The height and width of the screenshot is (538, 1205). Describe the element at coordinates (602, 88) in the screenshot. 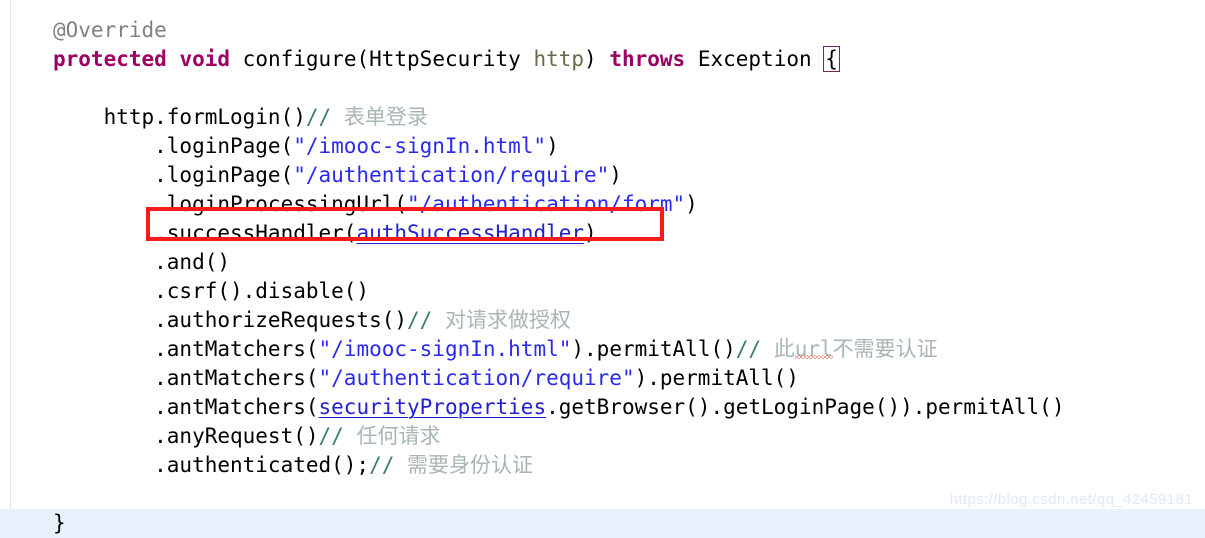

I see `code-line` at that location.